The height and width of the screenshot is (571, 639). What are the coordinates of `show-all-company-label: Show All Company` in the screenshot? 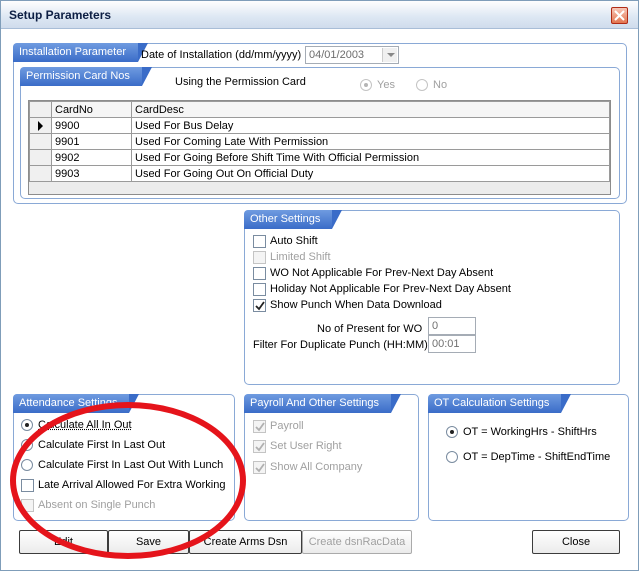 It's located at (316, 467).